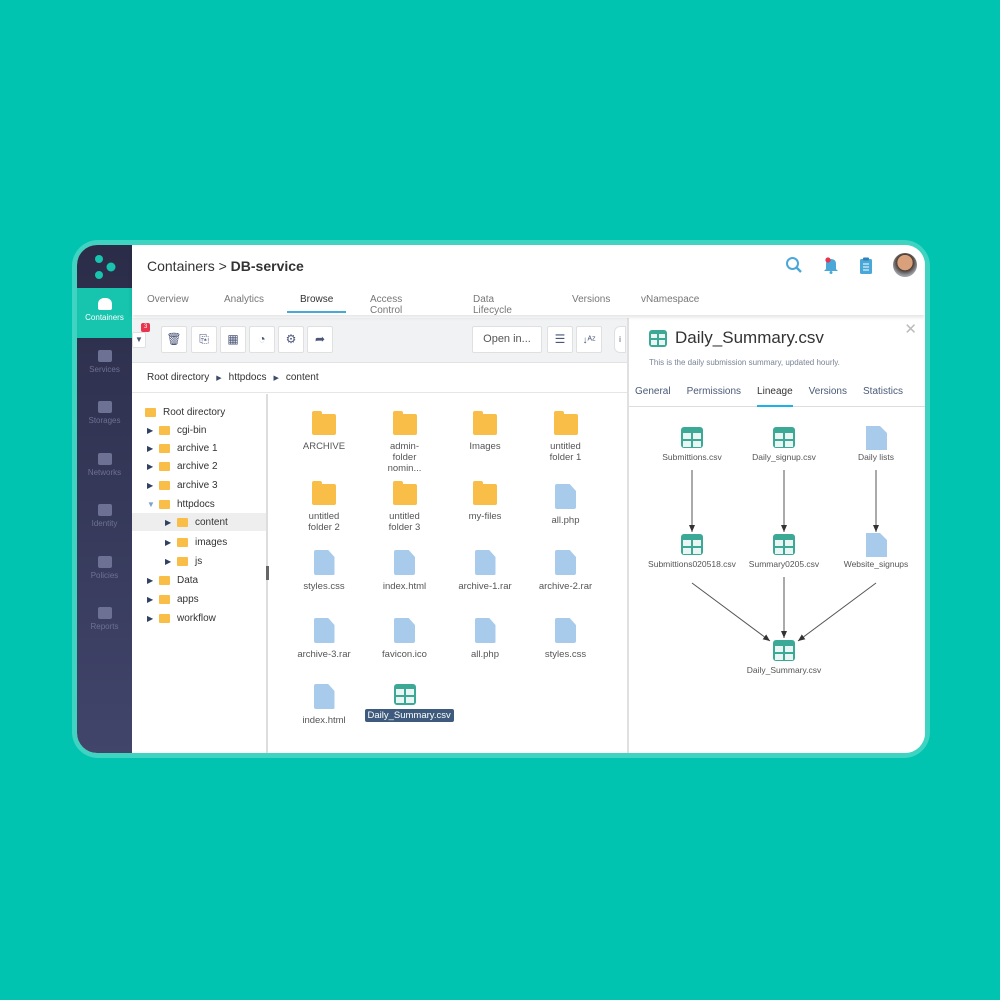  Describe the element at coordinates (831, 265) in the screenshot. I see `bell-icon` at that location.